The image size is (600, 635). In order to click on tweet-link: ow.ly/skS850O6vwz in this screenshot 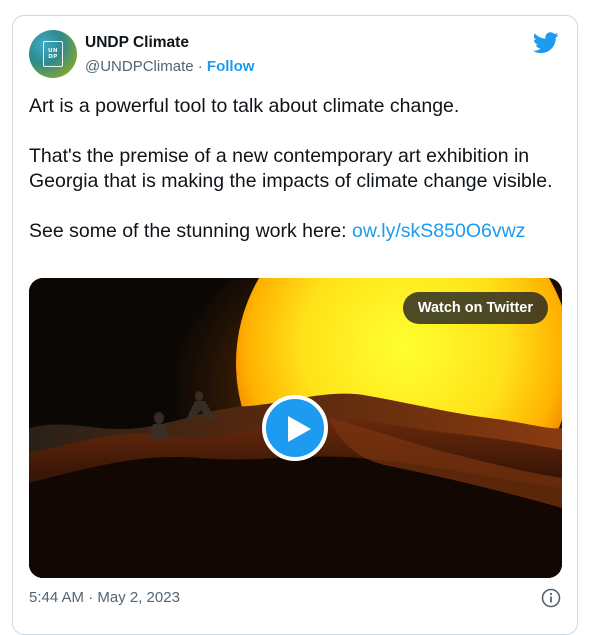, I will do `click(438, 231)`.